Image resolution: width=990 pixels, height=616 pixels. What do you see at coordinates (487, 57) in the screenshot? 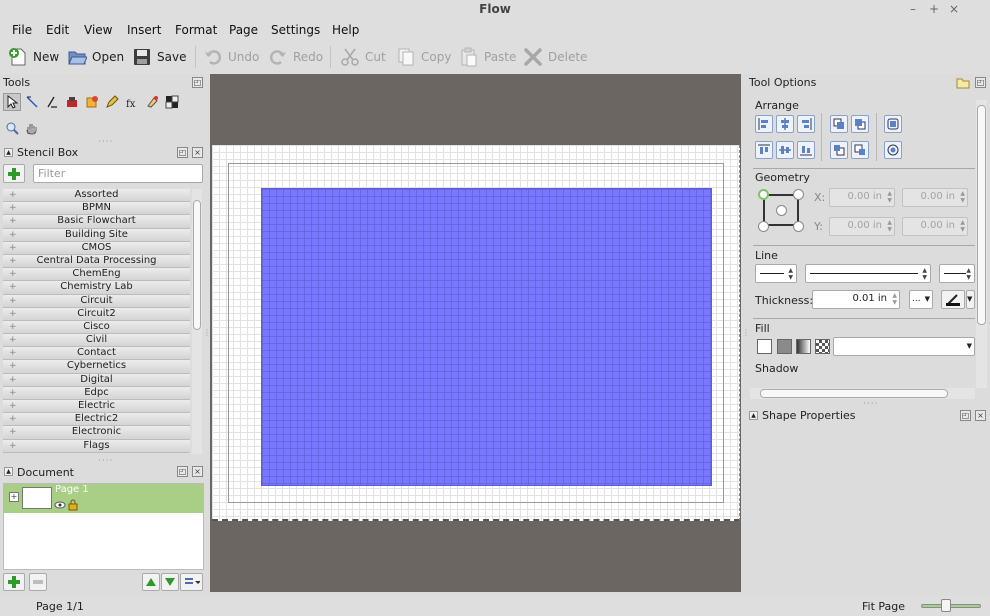
I see `paste-button: Paste` at bounding box center [487, 57].